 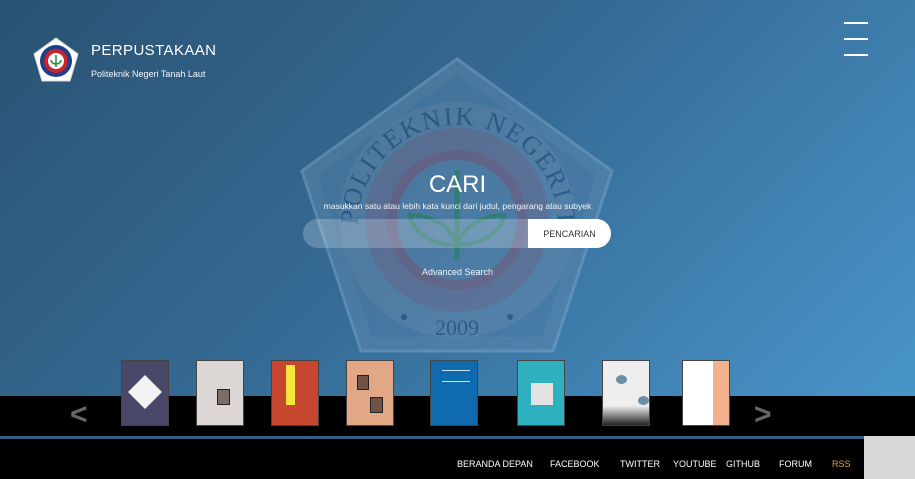 What do you see at coordinates (154, 50) in the screenshot?
I see `site-title: PERPUSTAKAAN` at bounding box center [154, 50].